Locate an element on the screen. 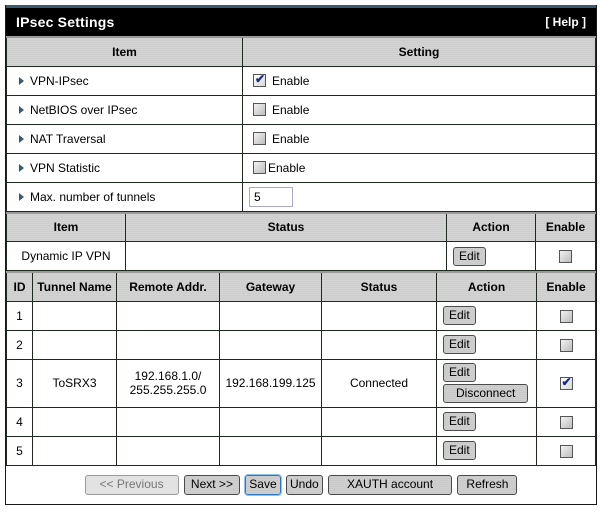  setting-row-max-tunnels: Max. number of tunnels is located at coordinates (301, 196).